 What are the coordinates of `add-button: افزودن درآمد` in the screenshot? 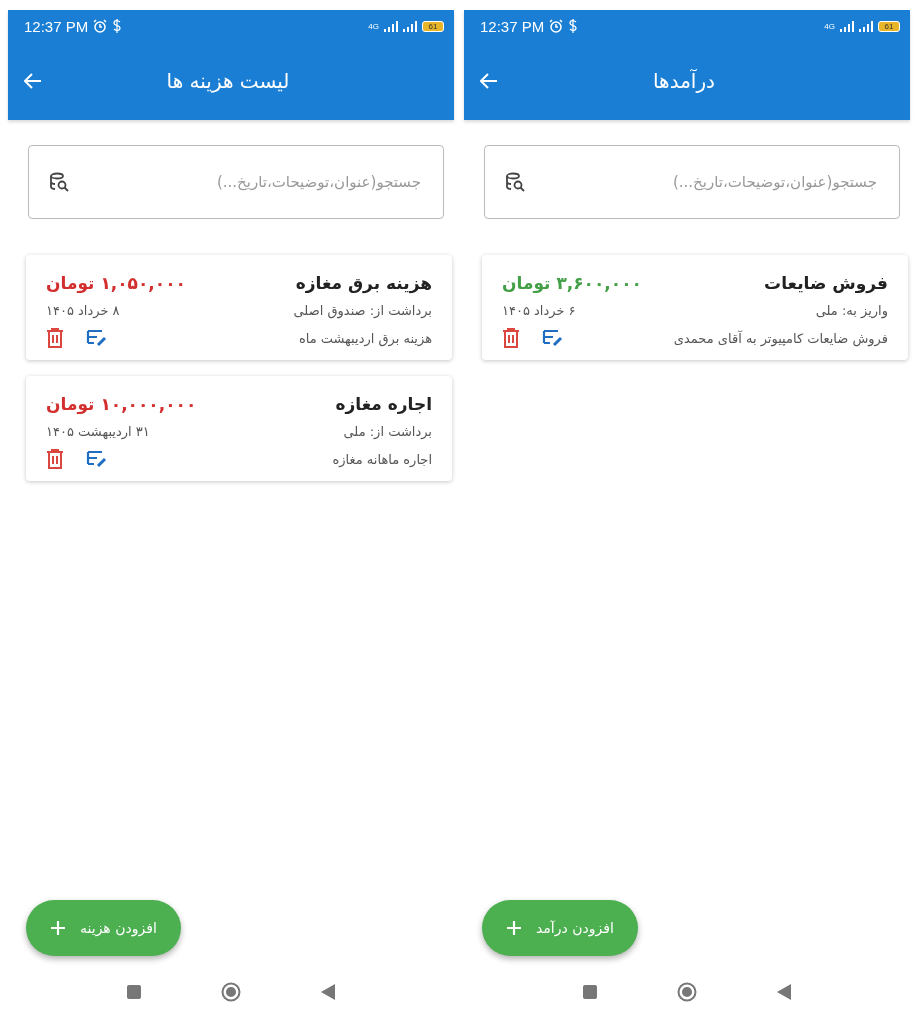 It's located at (560, 928).